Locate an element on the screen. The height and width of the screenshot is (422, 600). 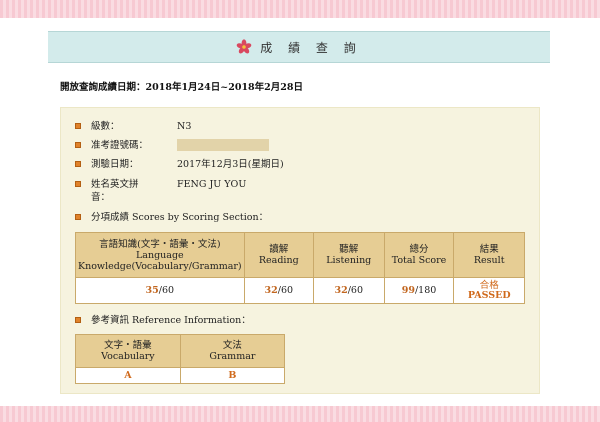
column-header-zh: 總分 is located at coordinates (419, 249).